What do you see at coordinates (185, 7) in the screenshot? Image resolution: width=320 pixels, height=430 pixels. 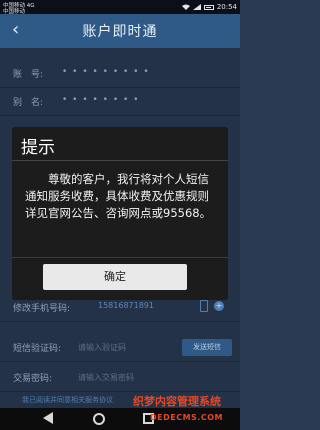 I see `wifi-icon` at bounding box center [185, 7].